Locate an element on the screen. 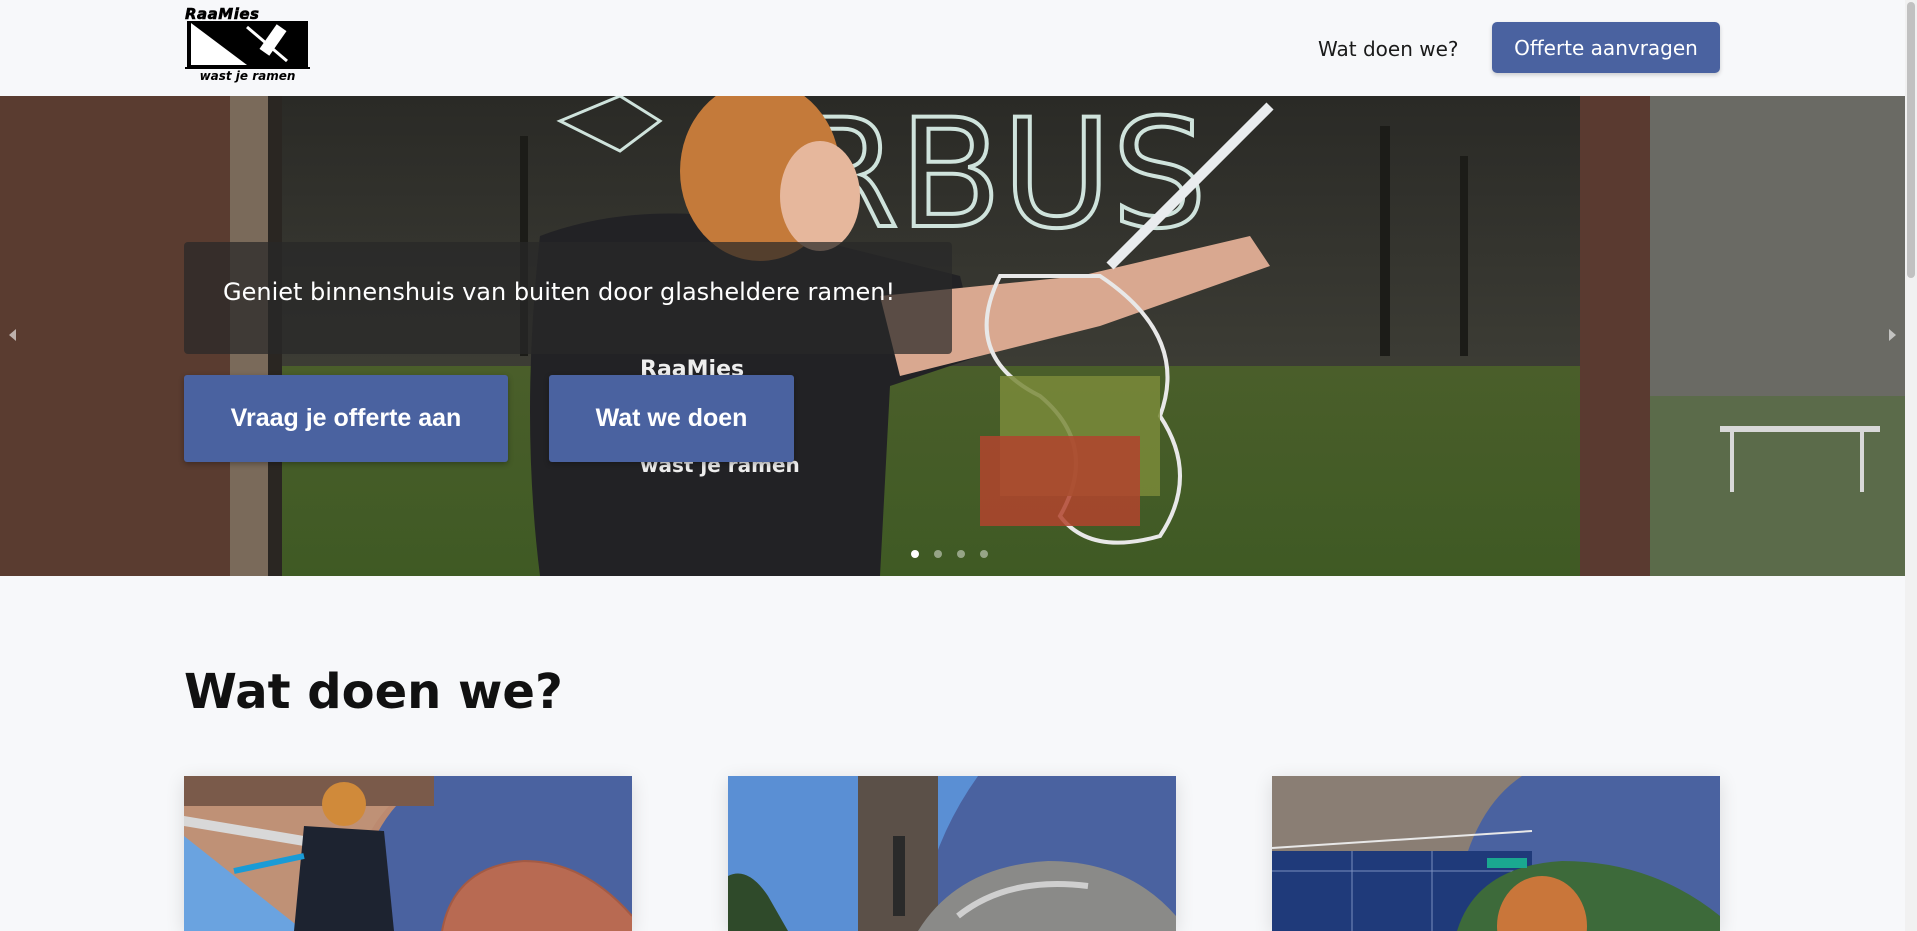 This screenshot has width=1917, height=931. nav-link-wat-doen-we: Wat doen we? is located at coordinates (1388, 49).